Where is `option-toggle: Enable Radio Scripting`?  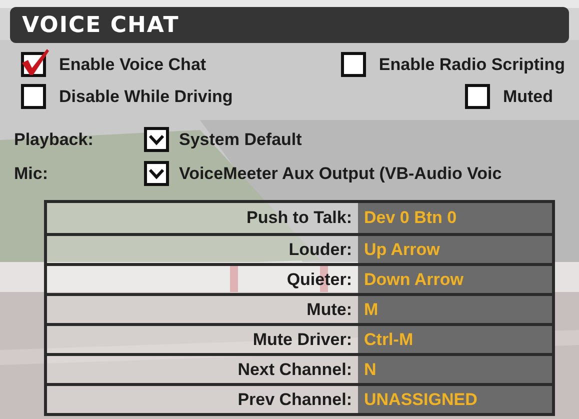
option-toggle: Enable Radio Scripting is located at coordinates (452, 65).